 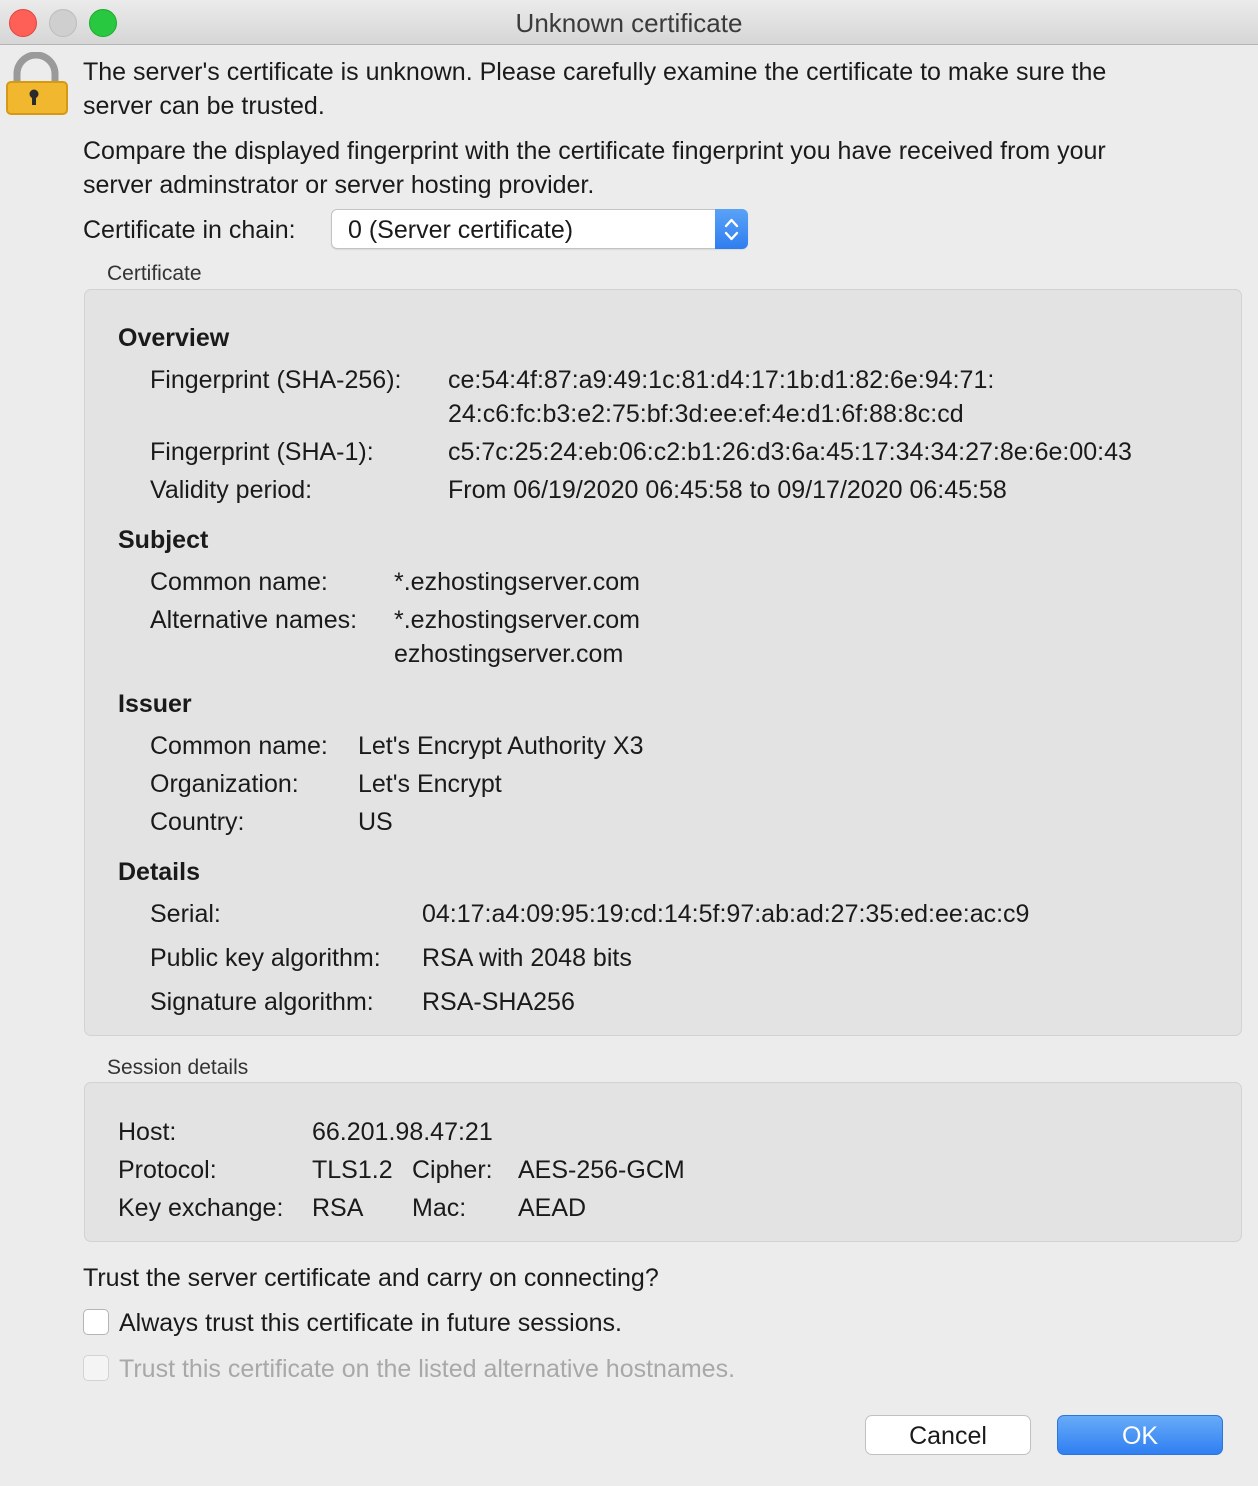 I want to click on title-bar: Unknown certificate, so click(x=629, y=22).